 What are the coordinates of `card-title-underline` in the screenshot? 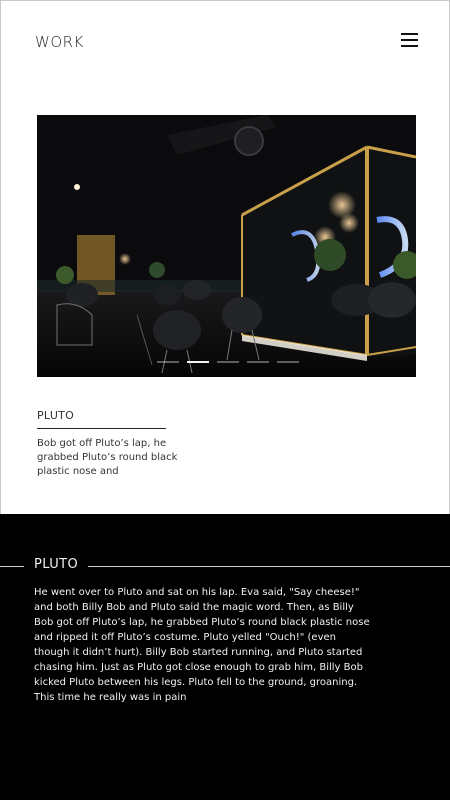 It's located at (101, 428).